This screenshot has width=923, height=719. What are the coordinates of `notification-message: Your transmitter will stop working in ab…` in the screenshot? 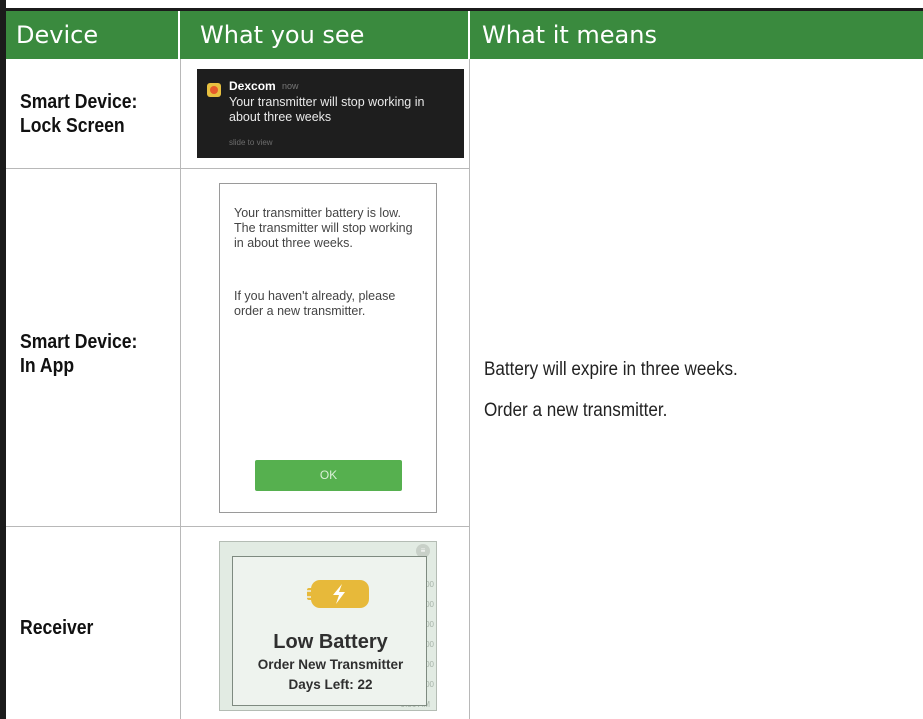 It's located at (327, 109).